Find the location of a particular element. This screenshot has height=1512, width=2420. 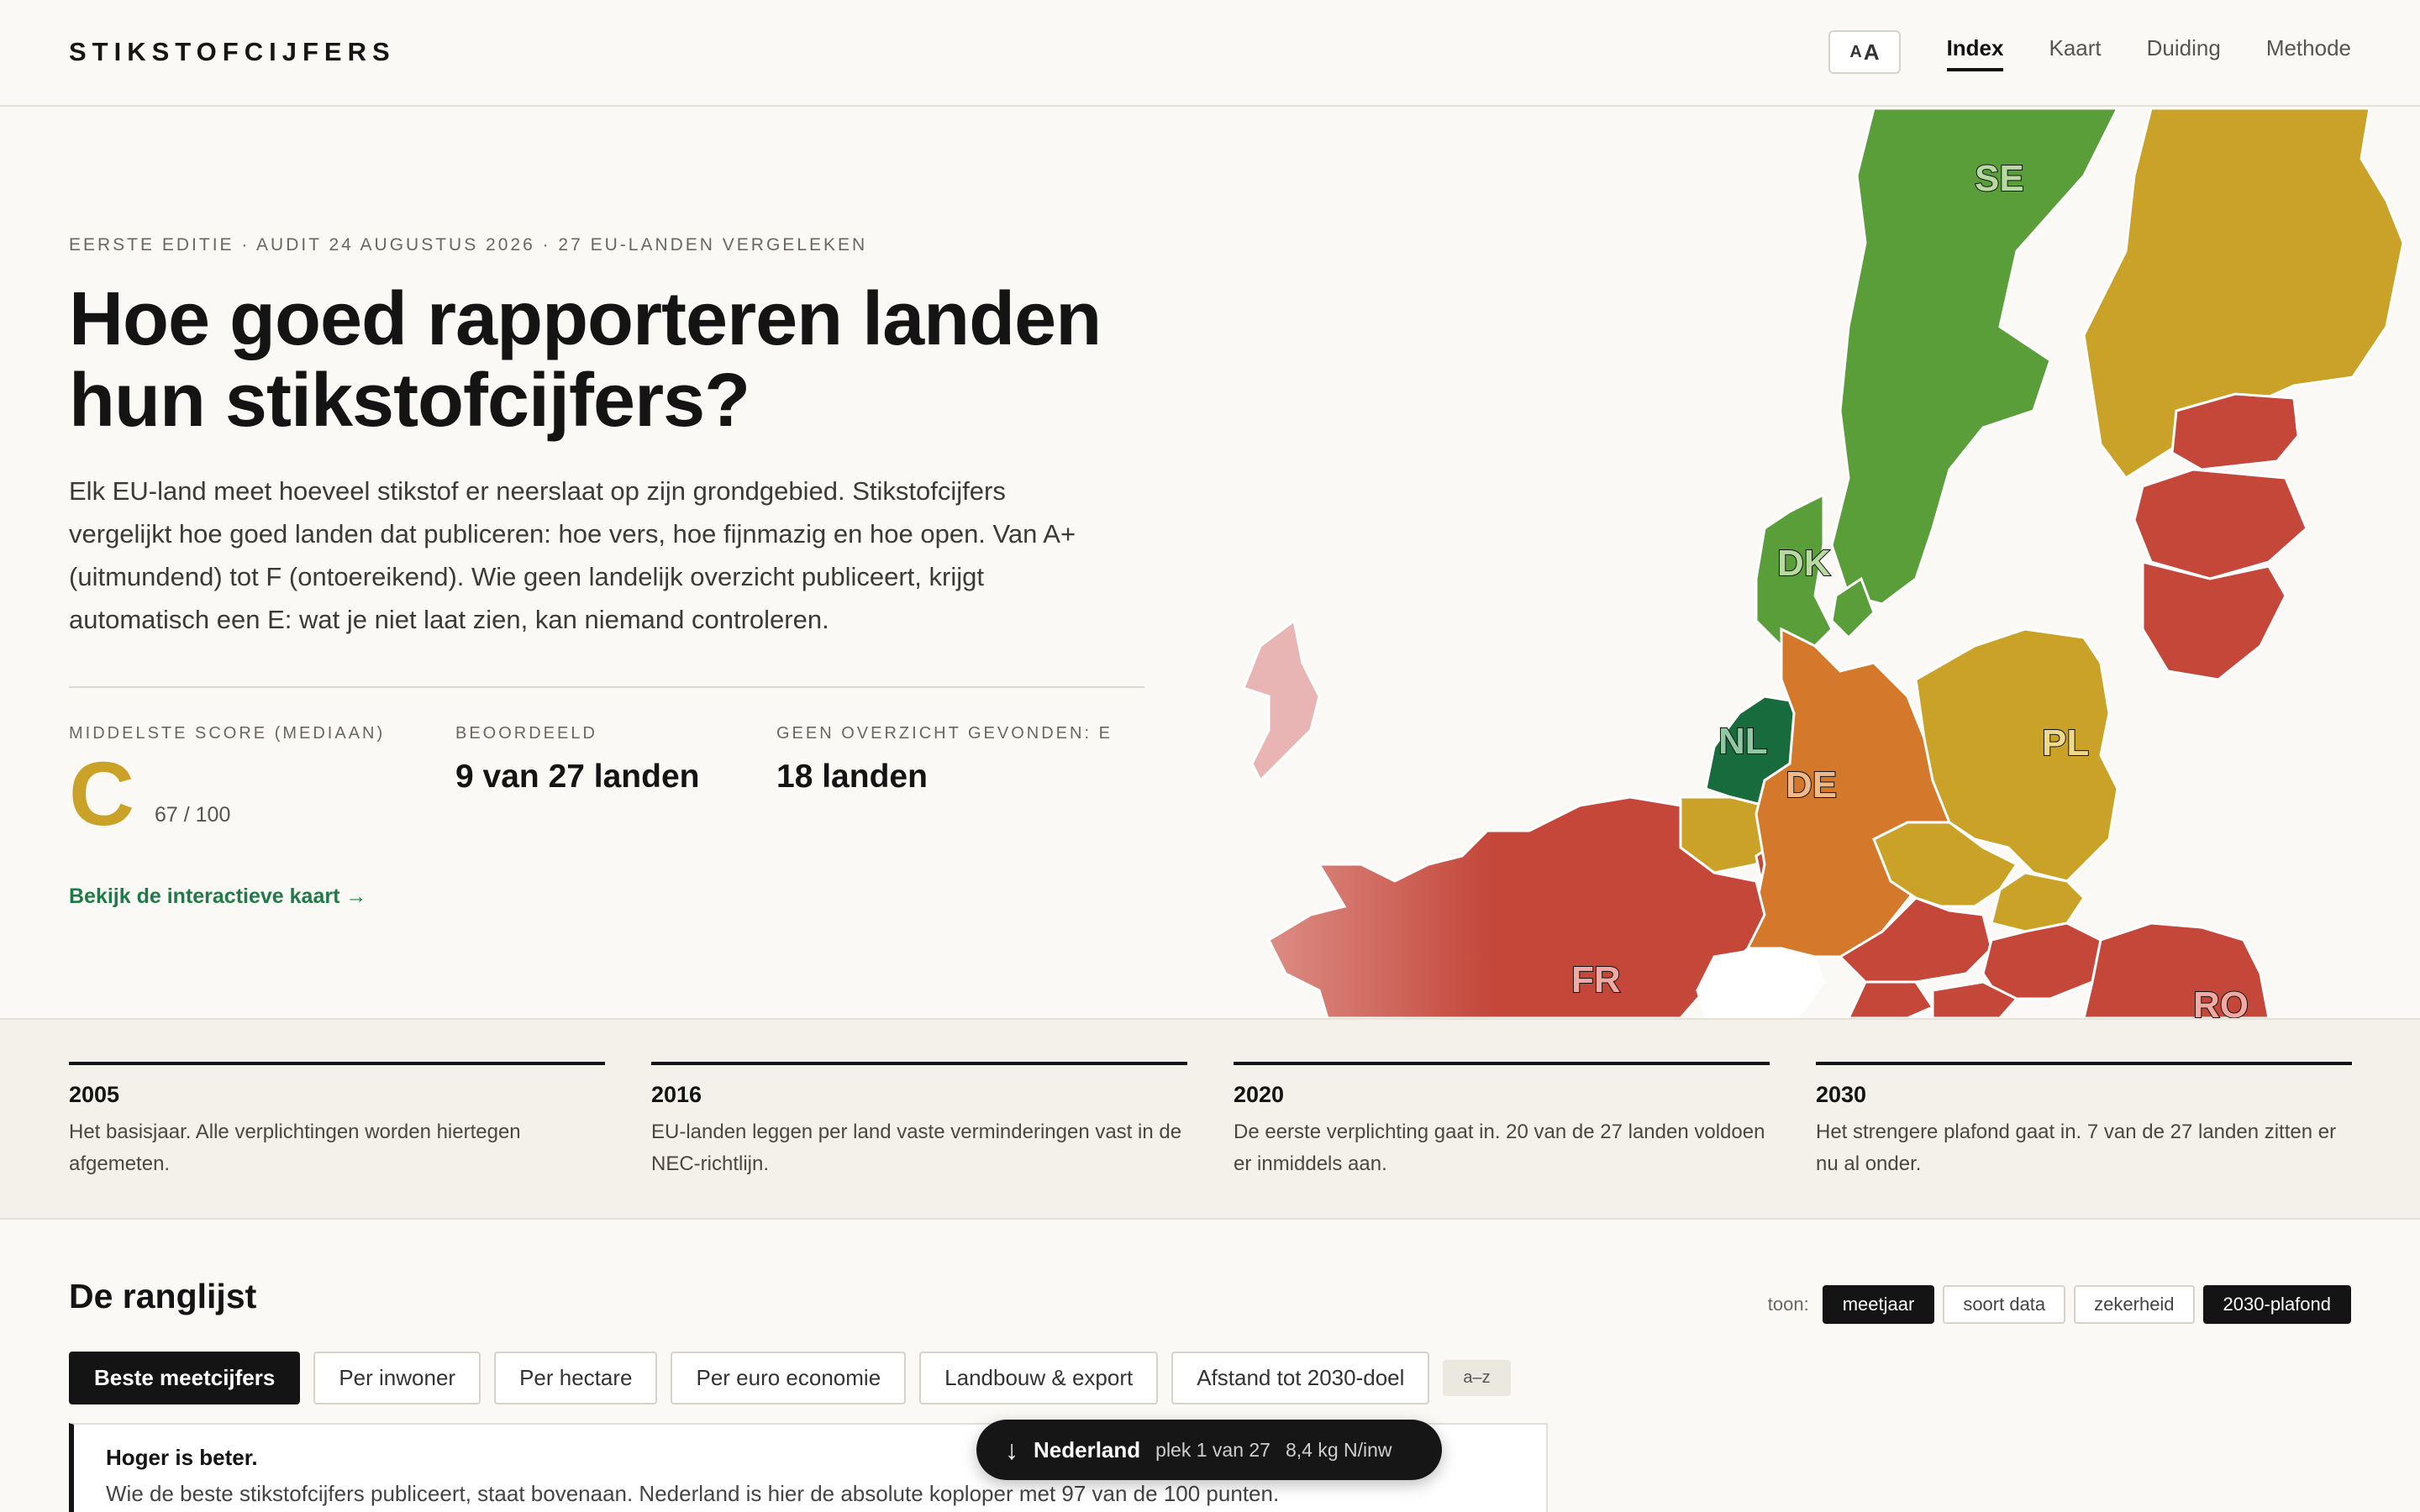

brand-logo: STIKSTOFCIJFERS is located at coordinates (233, 52).